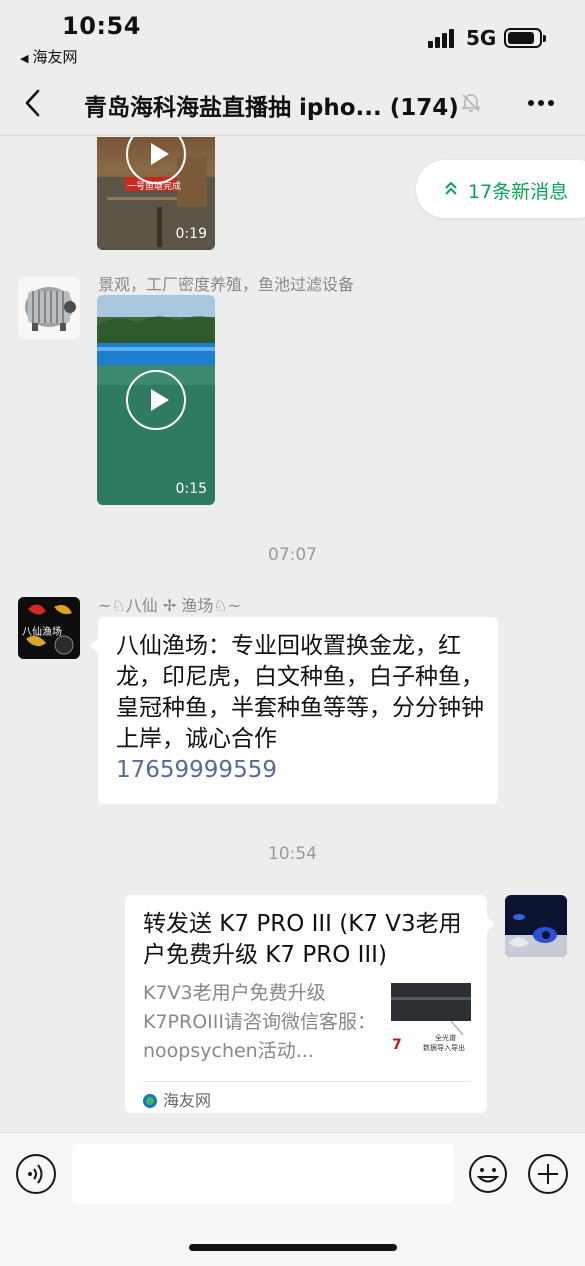 The image size is (585, 1266). Describe the element at coordinates (444, 1048) in the screenshot. I see `thumbnail-caption-2: 数据导入导出` at that location.